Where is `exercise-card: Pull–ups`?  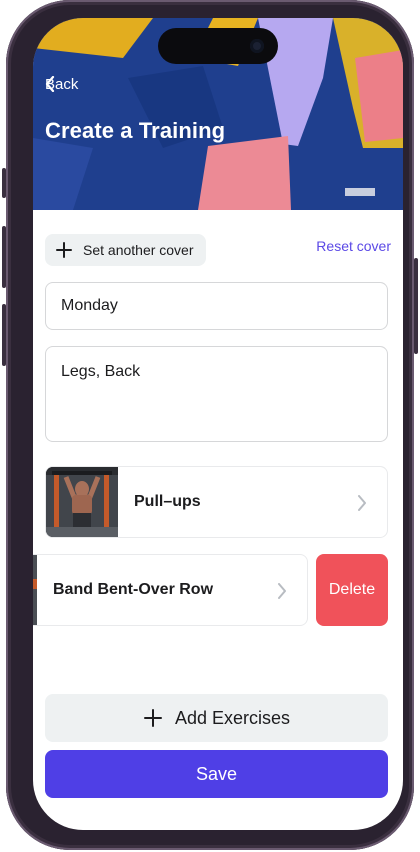
exercise-card: Pull–ups is located at coordinates (216, 502).